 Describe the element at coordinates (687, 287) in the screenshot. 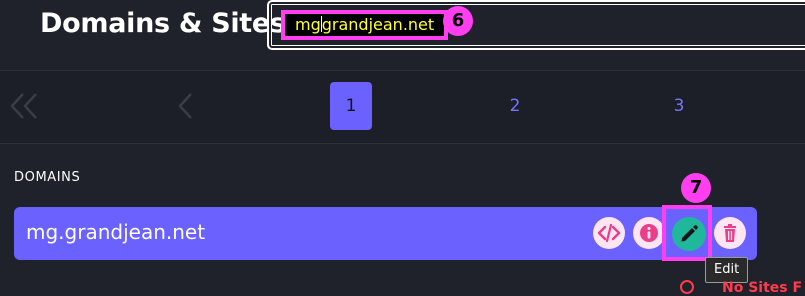

I see `warning-icon` at that location.